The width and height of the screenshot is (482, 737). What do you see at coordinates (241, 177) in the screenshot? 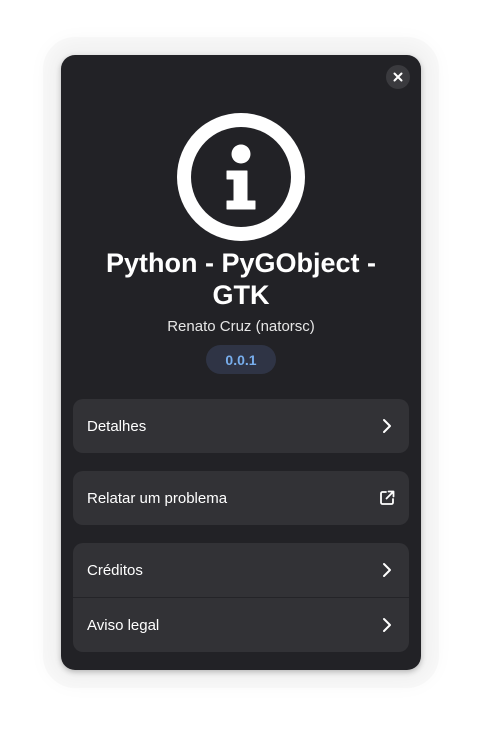
I see `info-icon` at bounding box center [241, 177].